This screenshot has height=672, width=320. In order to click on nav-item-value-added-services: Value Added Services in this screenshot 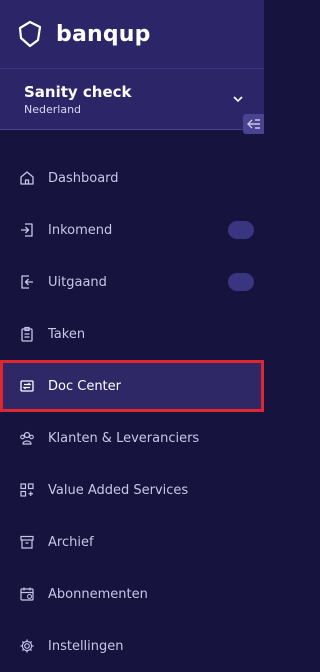, I will do `click(132, 490)`.